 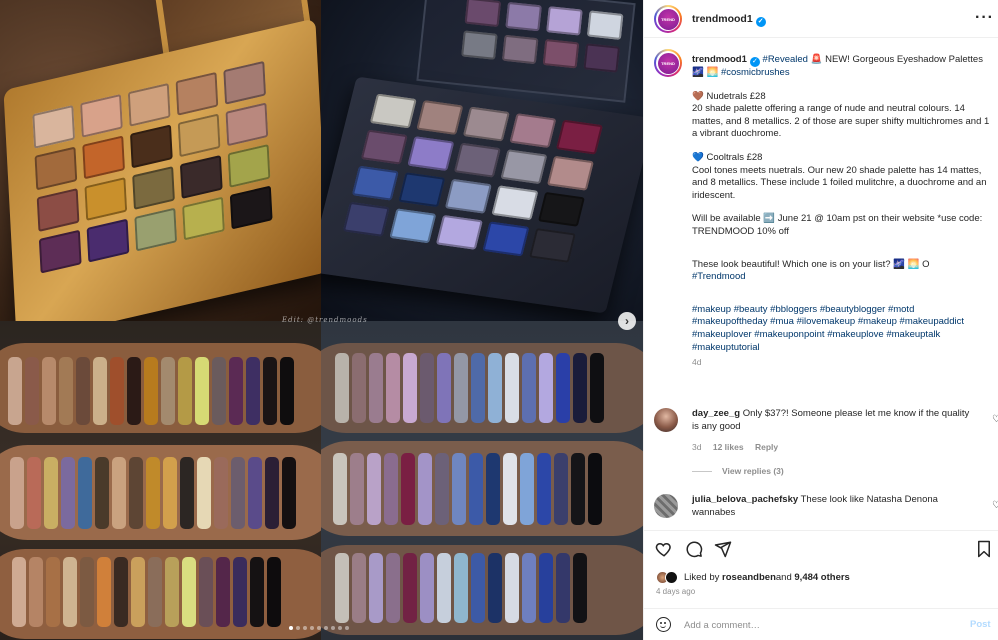 What do you see at coordinates (668, 63) in the screenshot?
I see `caption-author-avatar: TREND` at bounding box center [668, 63].